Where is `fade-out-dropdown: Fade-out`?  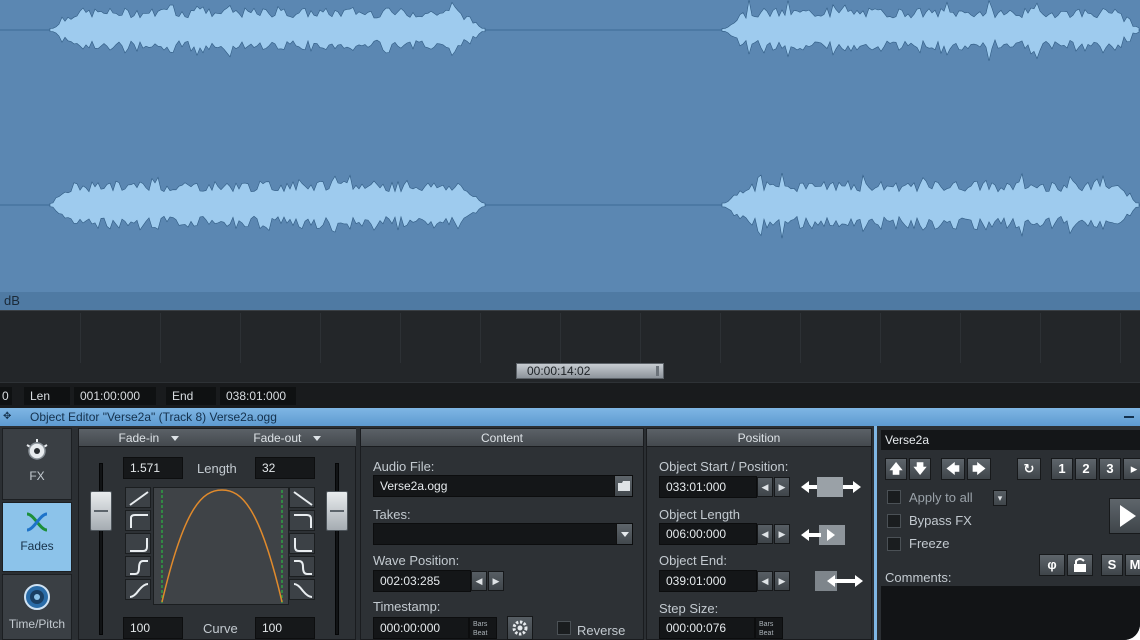
fade-out-dropdown: Fade-out is located at coordinates (287, 438).